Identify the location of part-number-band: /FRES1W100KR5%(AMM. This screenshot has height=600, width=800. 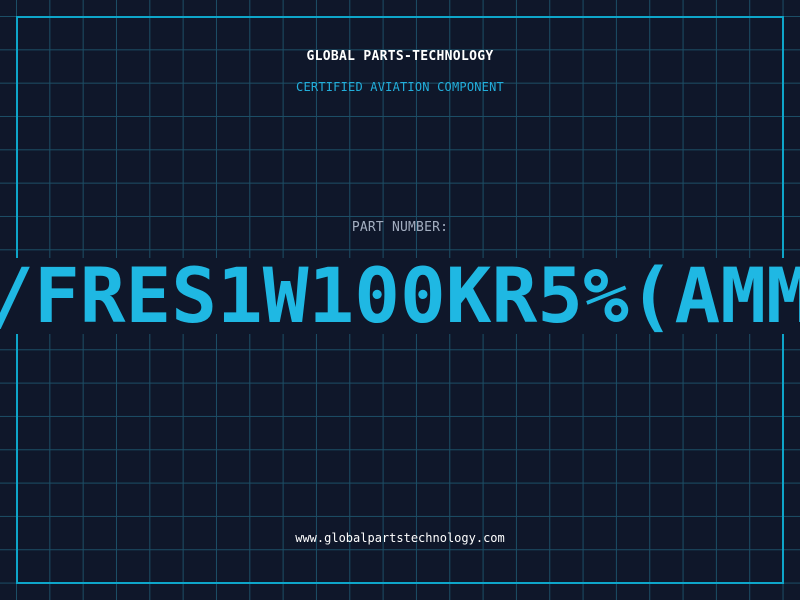
(400, 296).